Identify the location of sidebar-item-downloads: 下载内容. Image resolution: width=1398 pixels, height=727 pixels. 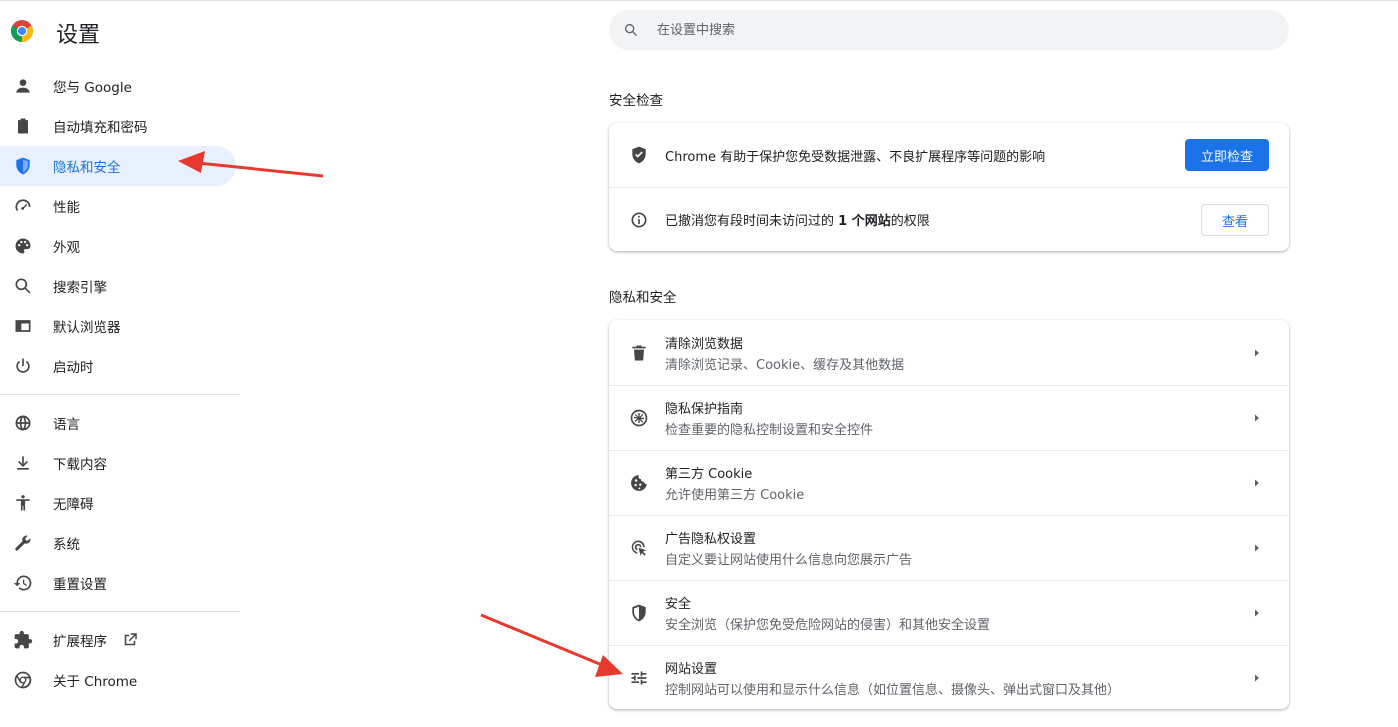
(118, 463).